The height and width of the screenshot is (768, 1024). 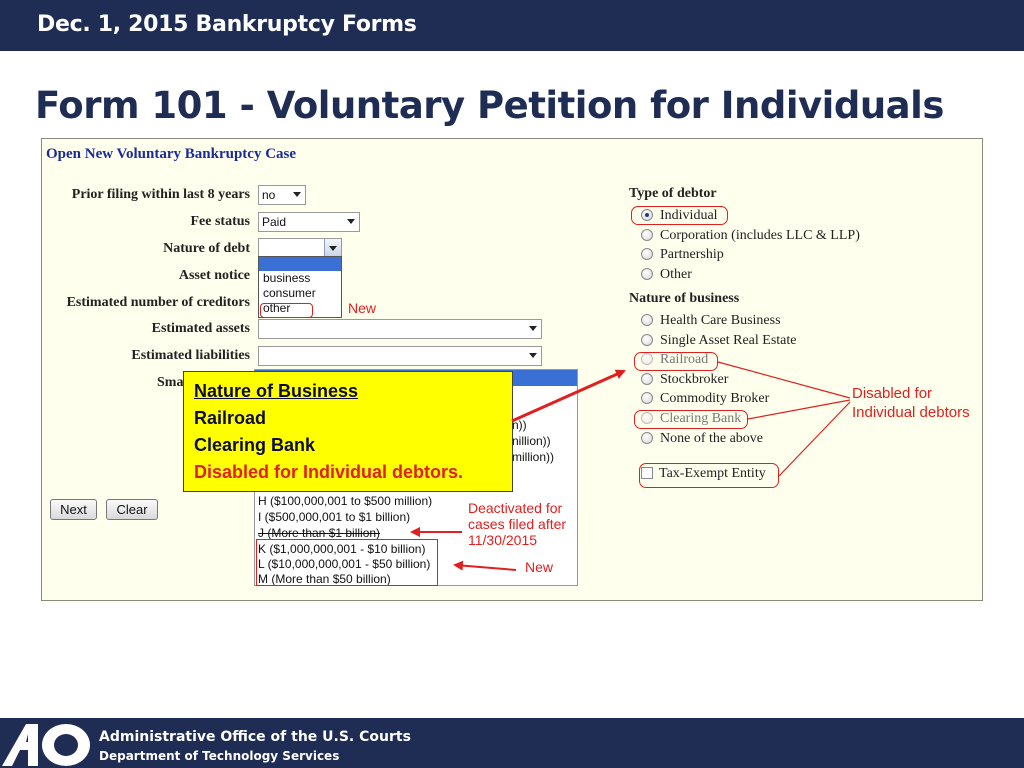 I want to click on tax-exempt-highlight-ring, so click(x=709, y=475).